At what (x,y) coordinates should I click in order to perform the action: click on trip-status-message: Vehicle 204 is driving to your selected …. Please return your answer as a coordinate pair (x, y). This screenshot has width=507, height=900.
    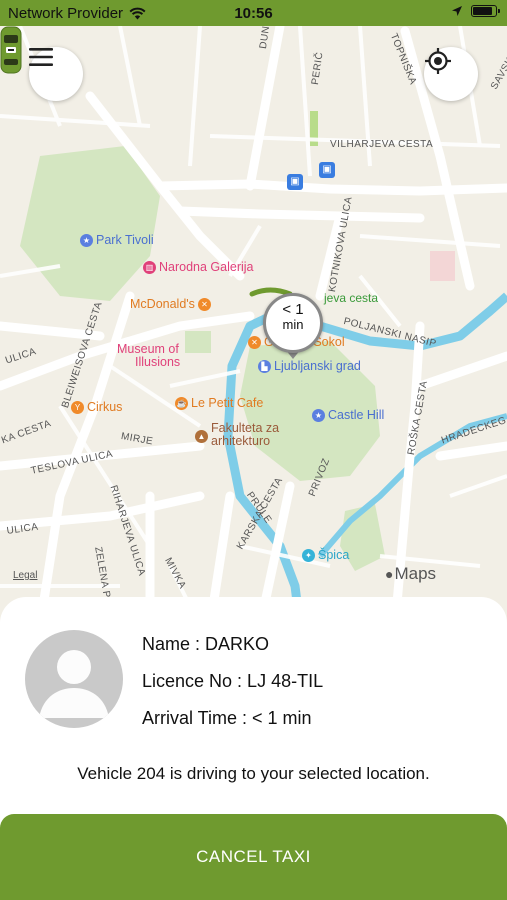
    Looking at the image, I should click on (253, 773).